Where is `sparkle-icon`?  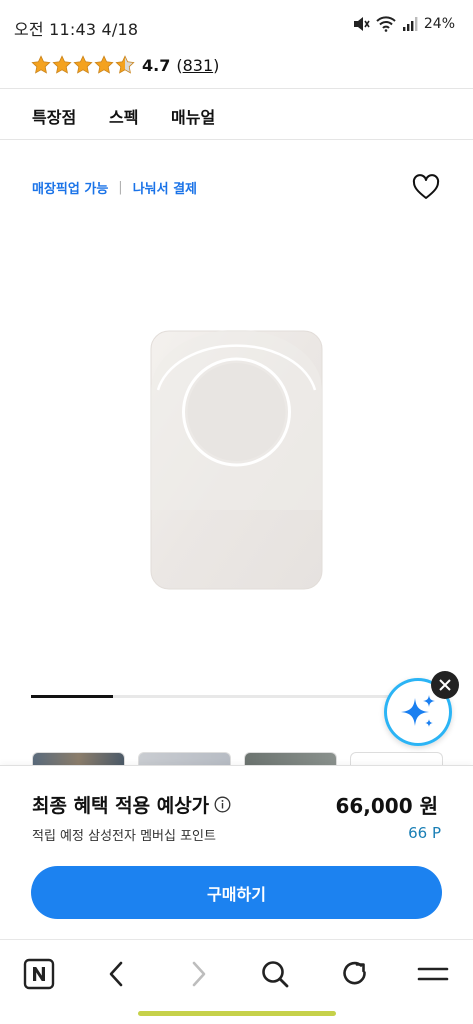
sparkle-icon is located at coordinates (418, 711).